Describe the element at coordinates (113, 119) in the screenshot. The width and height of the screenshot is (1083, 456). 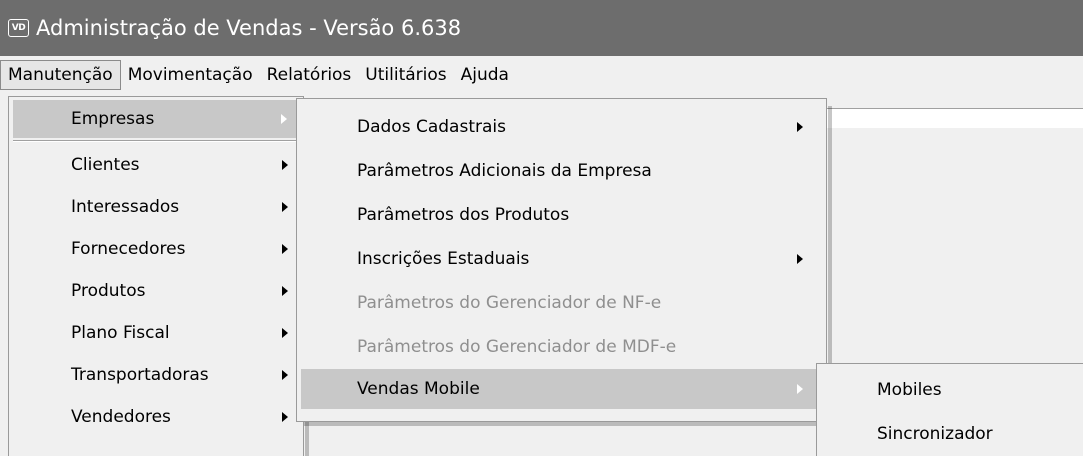
I see `menu-item-label: Empresas` at that location.